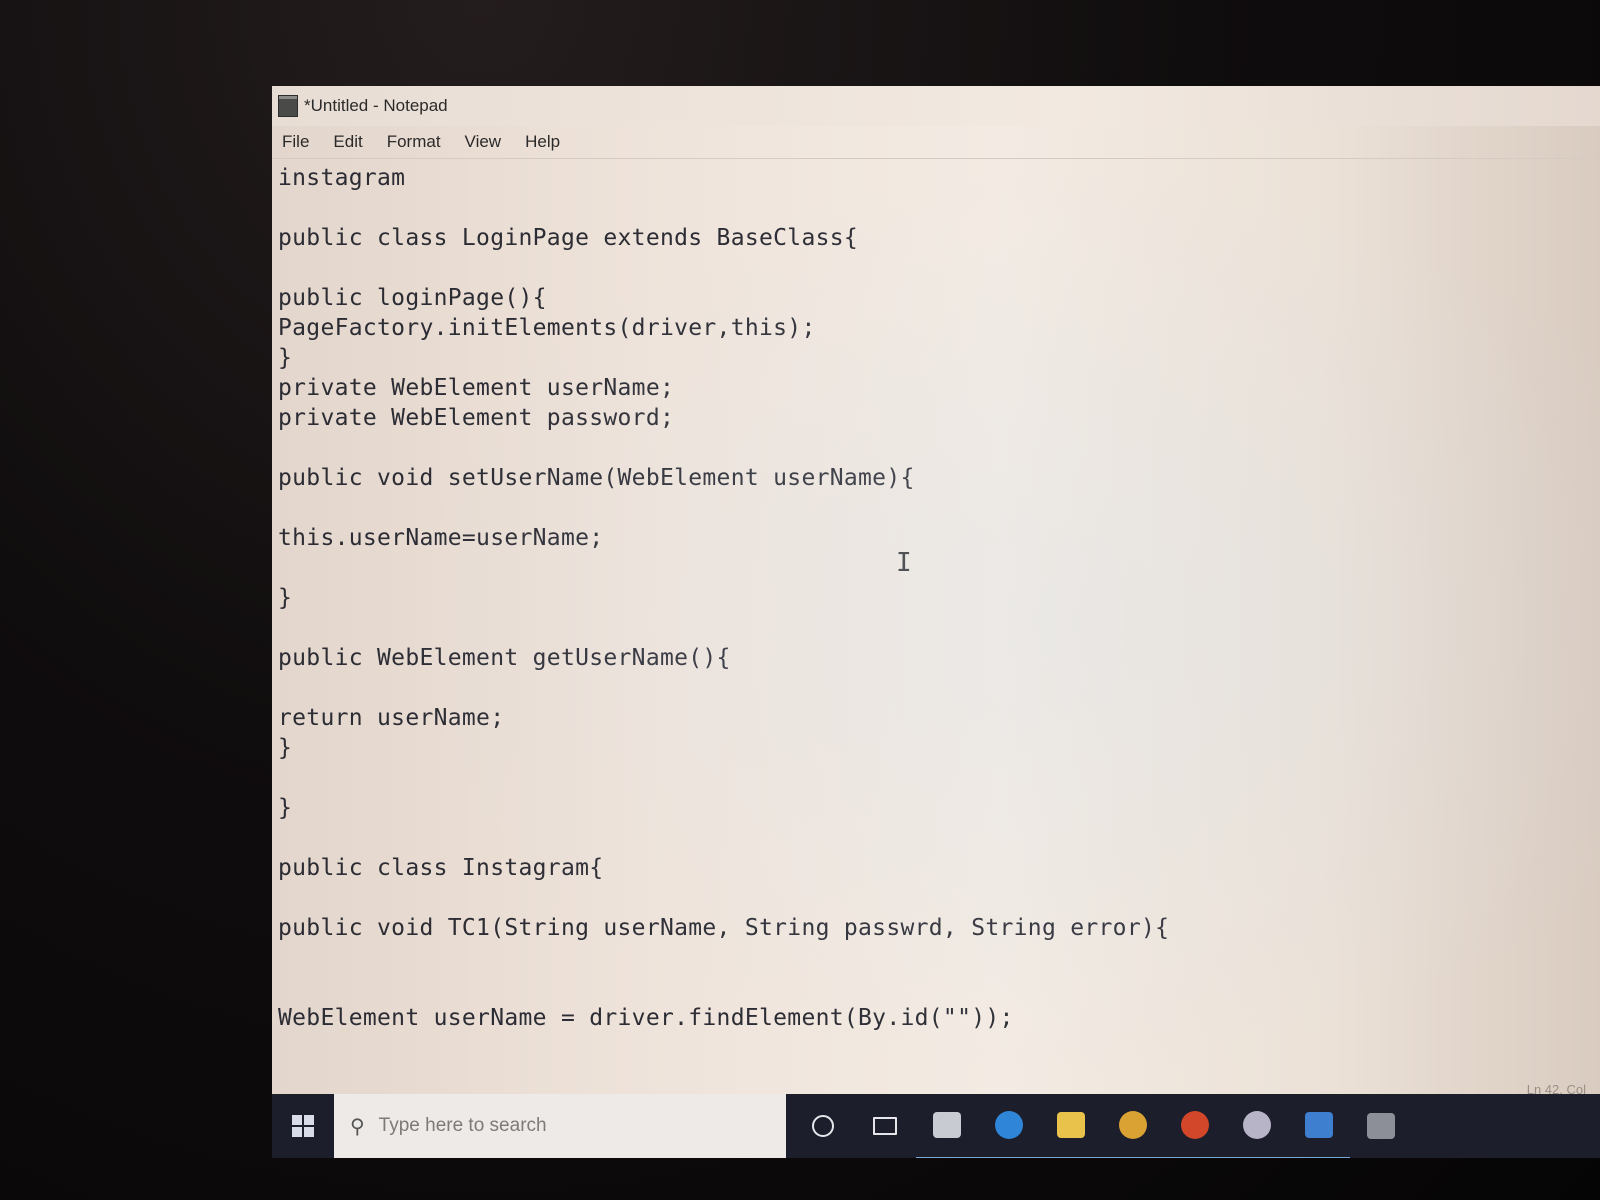 Image resolution: width=1600 pixels, height=1200 pixels. I want to click on menu-help: Help, so click(542, 142).